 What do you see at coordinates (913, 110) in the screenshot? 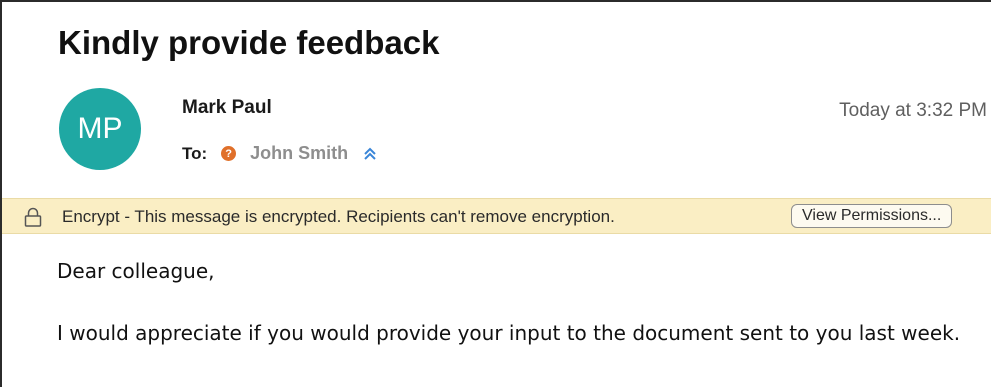
I see `email-timestamp: Today at 3:32 PM` at bounding box center [913, 110].